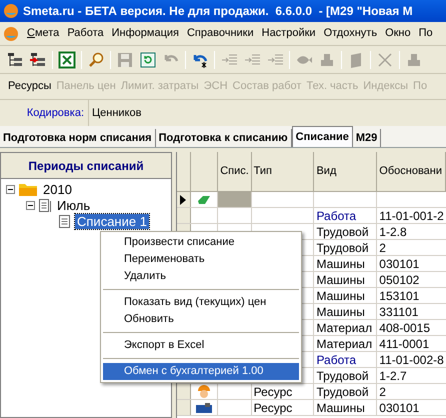 Image resolution: width=446 pixels, height=418 pixels. What do you see at coordinates (220, 33) in the screenshot?
I see `menu-item: Справочники` at bounding box center [220, 33].